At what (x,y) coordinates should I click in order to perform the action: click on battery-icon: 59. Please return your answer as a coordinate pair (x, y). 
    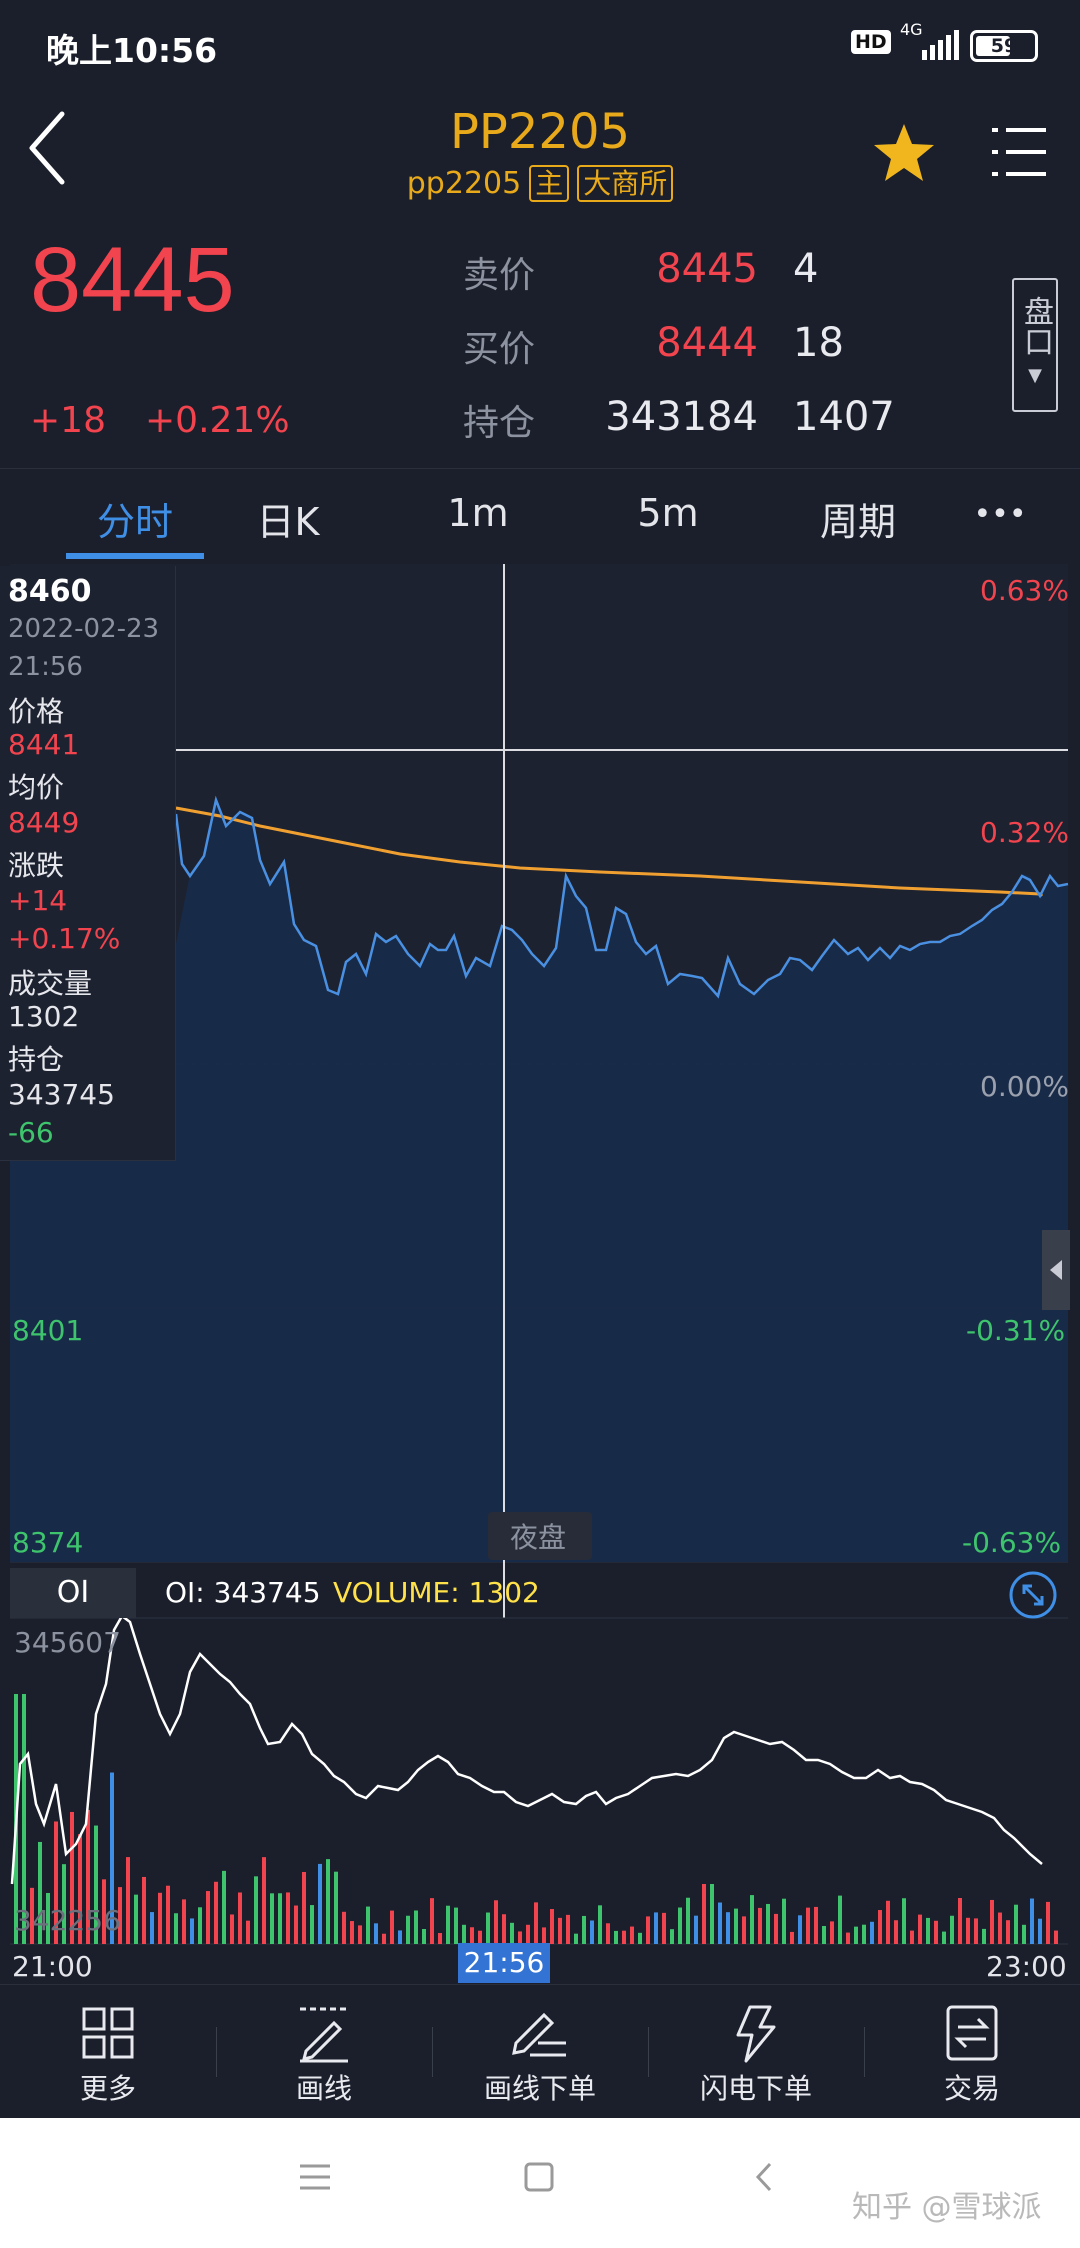
    Looking at the image, I should click on (1004, 46).